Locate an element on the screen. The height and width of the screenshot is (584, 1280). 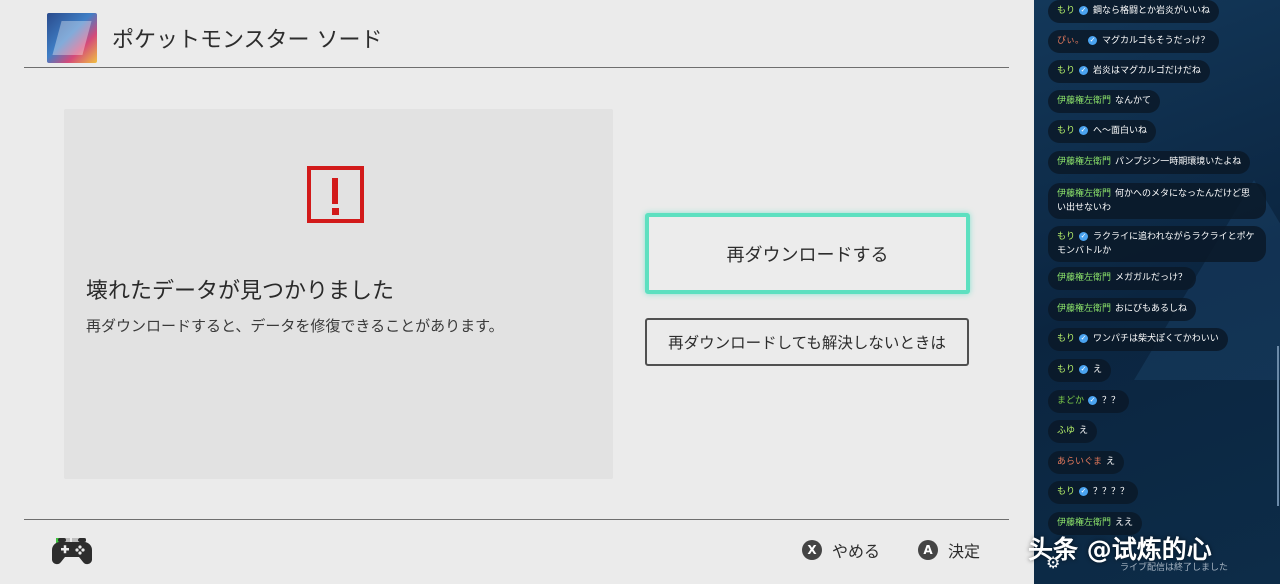
confirm-label: 決定 is located at coordinates (964, 551).